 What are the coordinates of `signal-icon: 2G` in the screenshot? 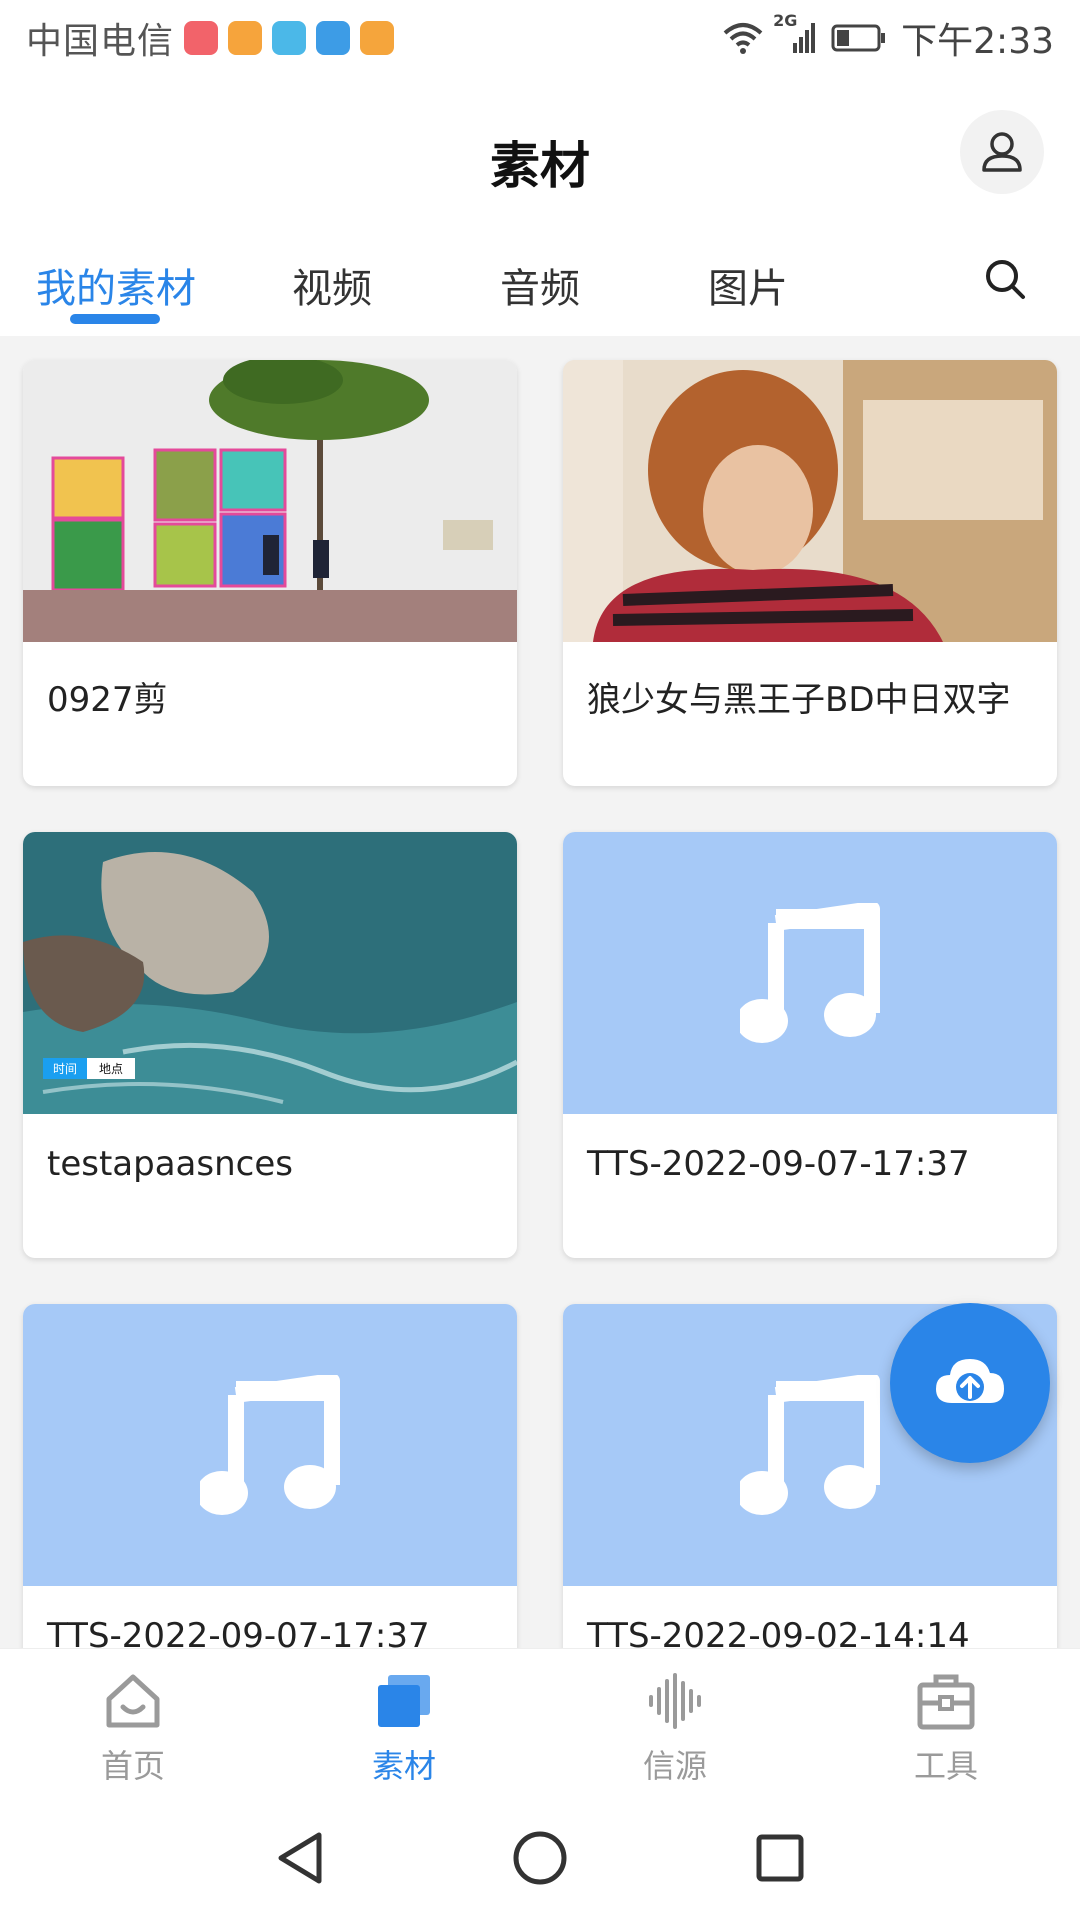 It's located at (795, 33).